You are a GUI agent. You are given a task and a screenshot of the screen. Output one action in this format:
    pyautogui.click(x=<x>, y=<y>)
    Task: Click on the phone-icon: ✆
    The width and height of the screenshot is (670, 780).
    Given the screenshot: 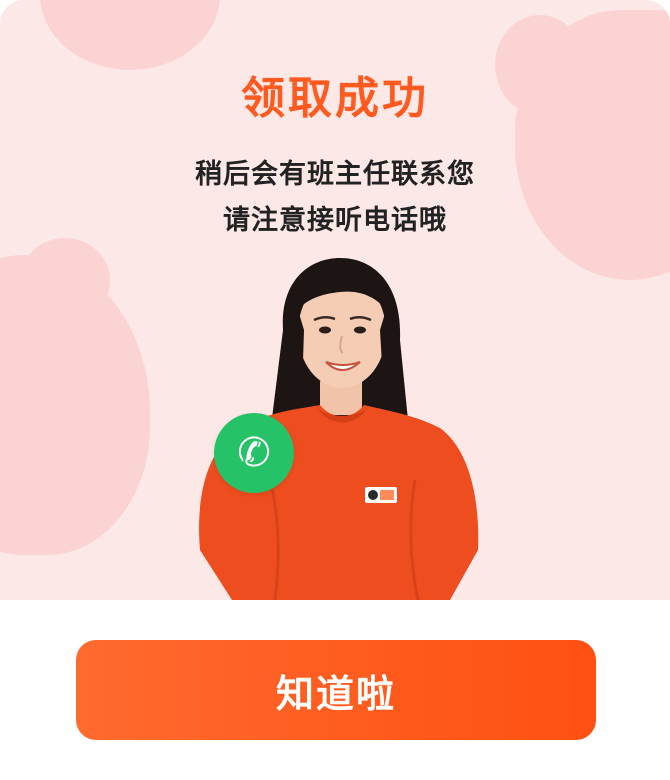 What is the action you would take?
    pyautogui.click(x=254, y=453)
    